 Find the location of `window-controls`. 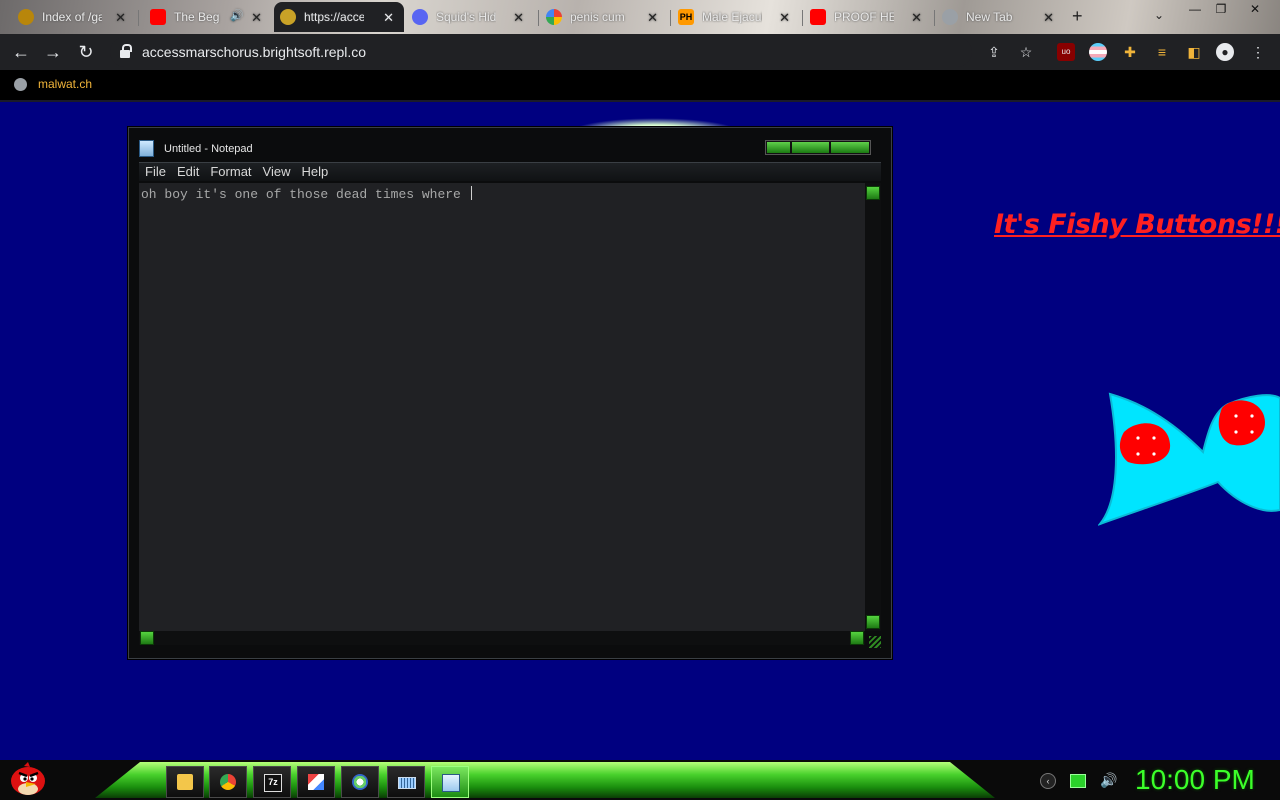

window-controls is located at coordinates (818, 147).